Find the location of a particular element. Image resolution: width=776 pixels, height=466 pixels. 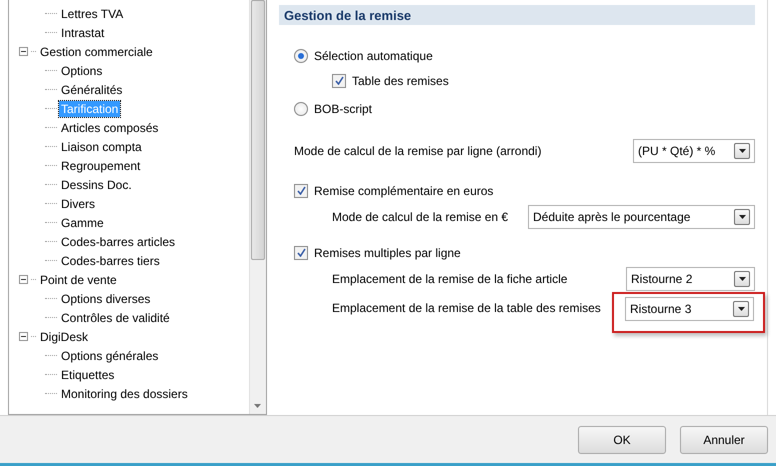

tree-item: Codes-barres tiers is located at coordinates (110, 260).